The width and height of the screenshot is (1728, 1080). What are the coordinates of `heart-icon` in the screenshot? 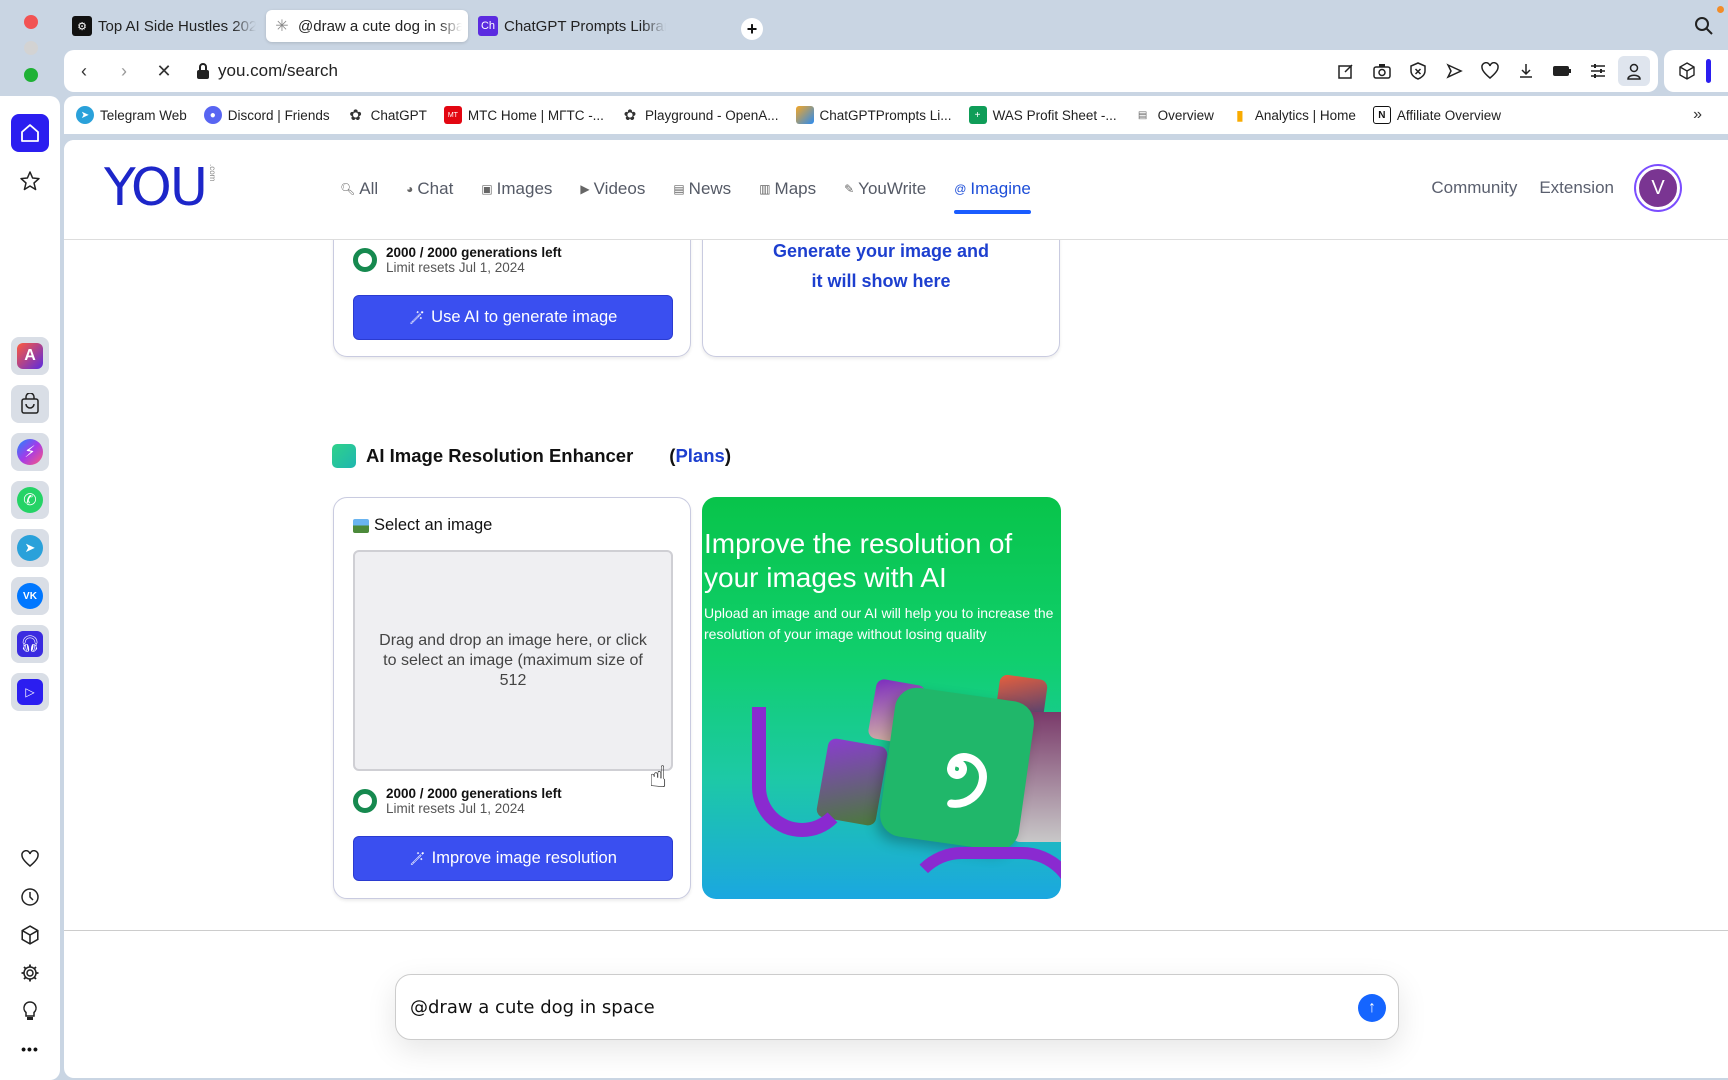 It's located at (1490, 70).